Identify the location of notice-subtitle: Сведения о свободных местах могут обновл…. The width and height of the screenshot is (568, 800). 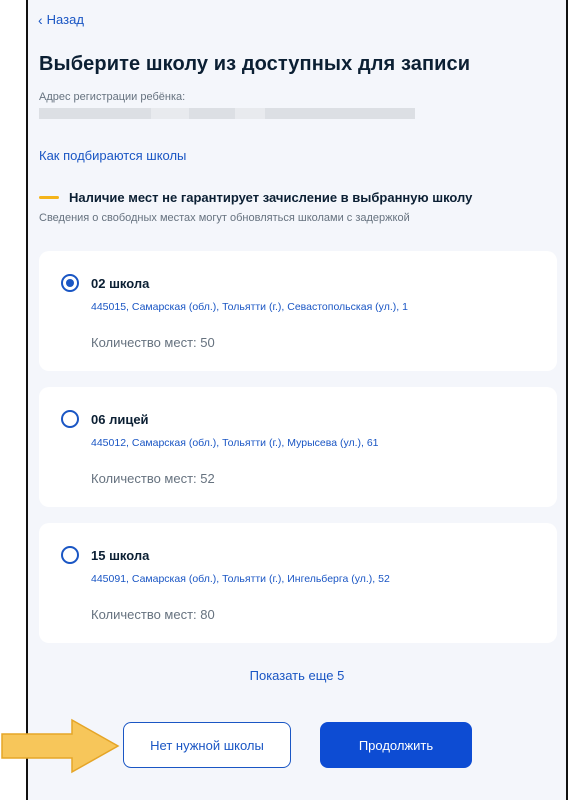
(224, 218).